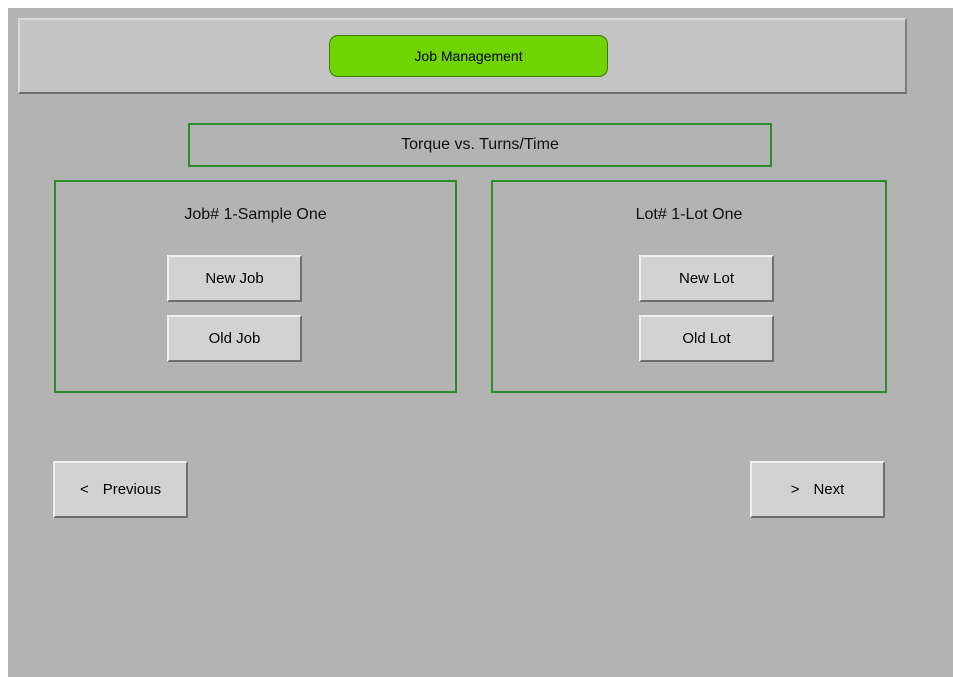 The image size is (953, 677). I want to click on new-lot-button: New Lot, so click(706, 278).